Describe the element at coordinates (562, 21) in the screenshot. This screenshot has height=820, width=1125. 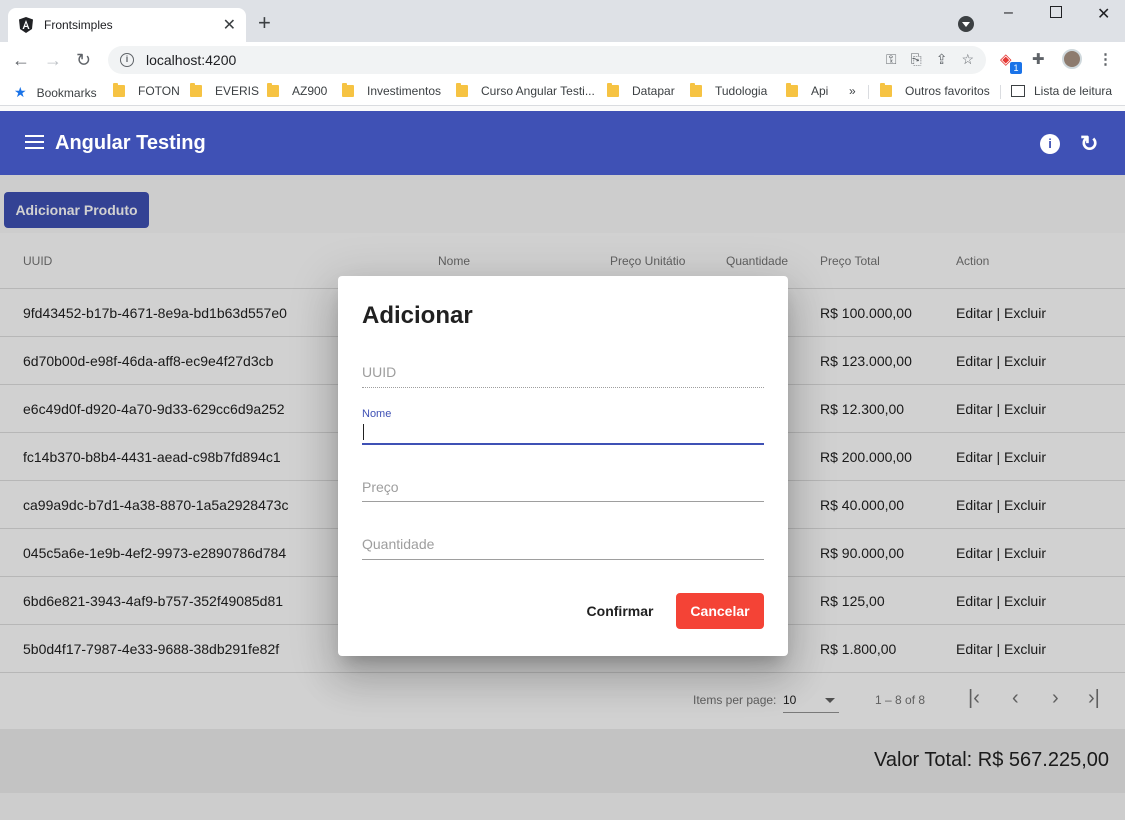
I see `browser-tabstrip: Frontsimples ✕ + – ✕` at that location.